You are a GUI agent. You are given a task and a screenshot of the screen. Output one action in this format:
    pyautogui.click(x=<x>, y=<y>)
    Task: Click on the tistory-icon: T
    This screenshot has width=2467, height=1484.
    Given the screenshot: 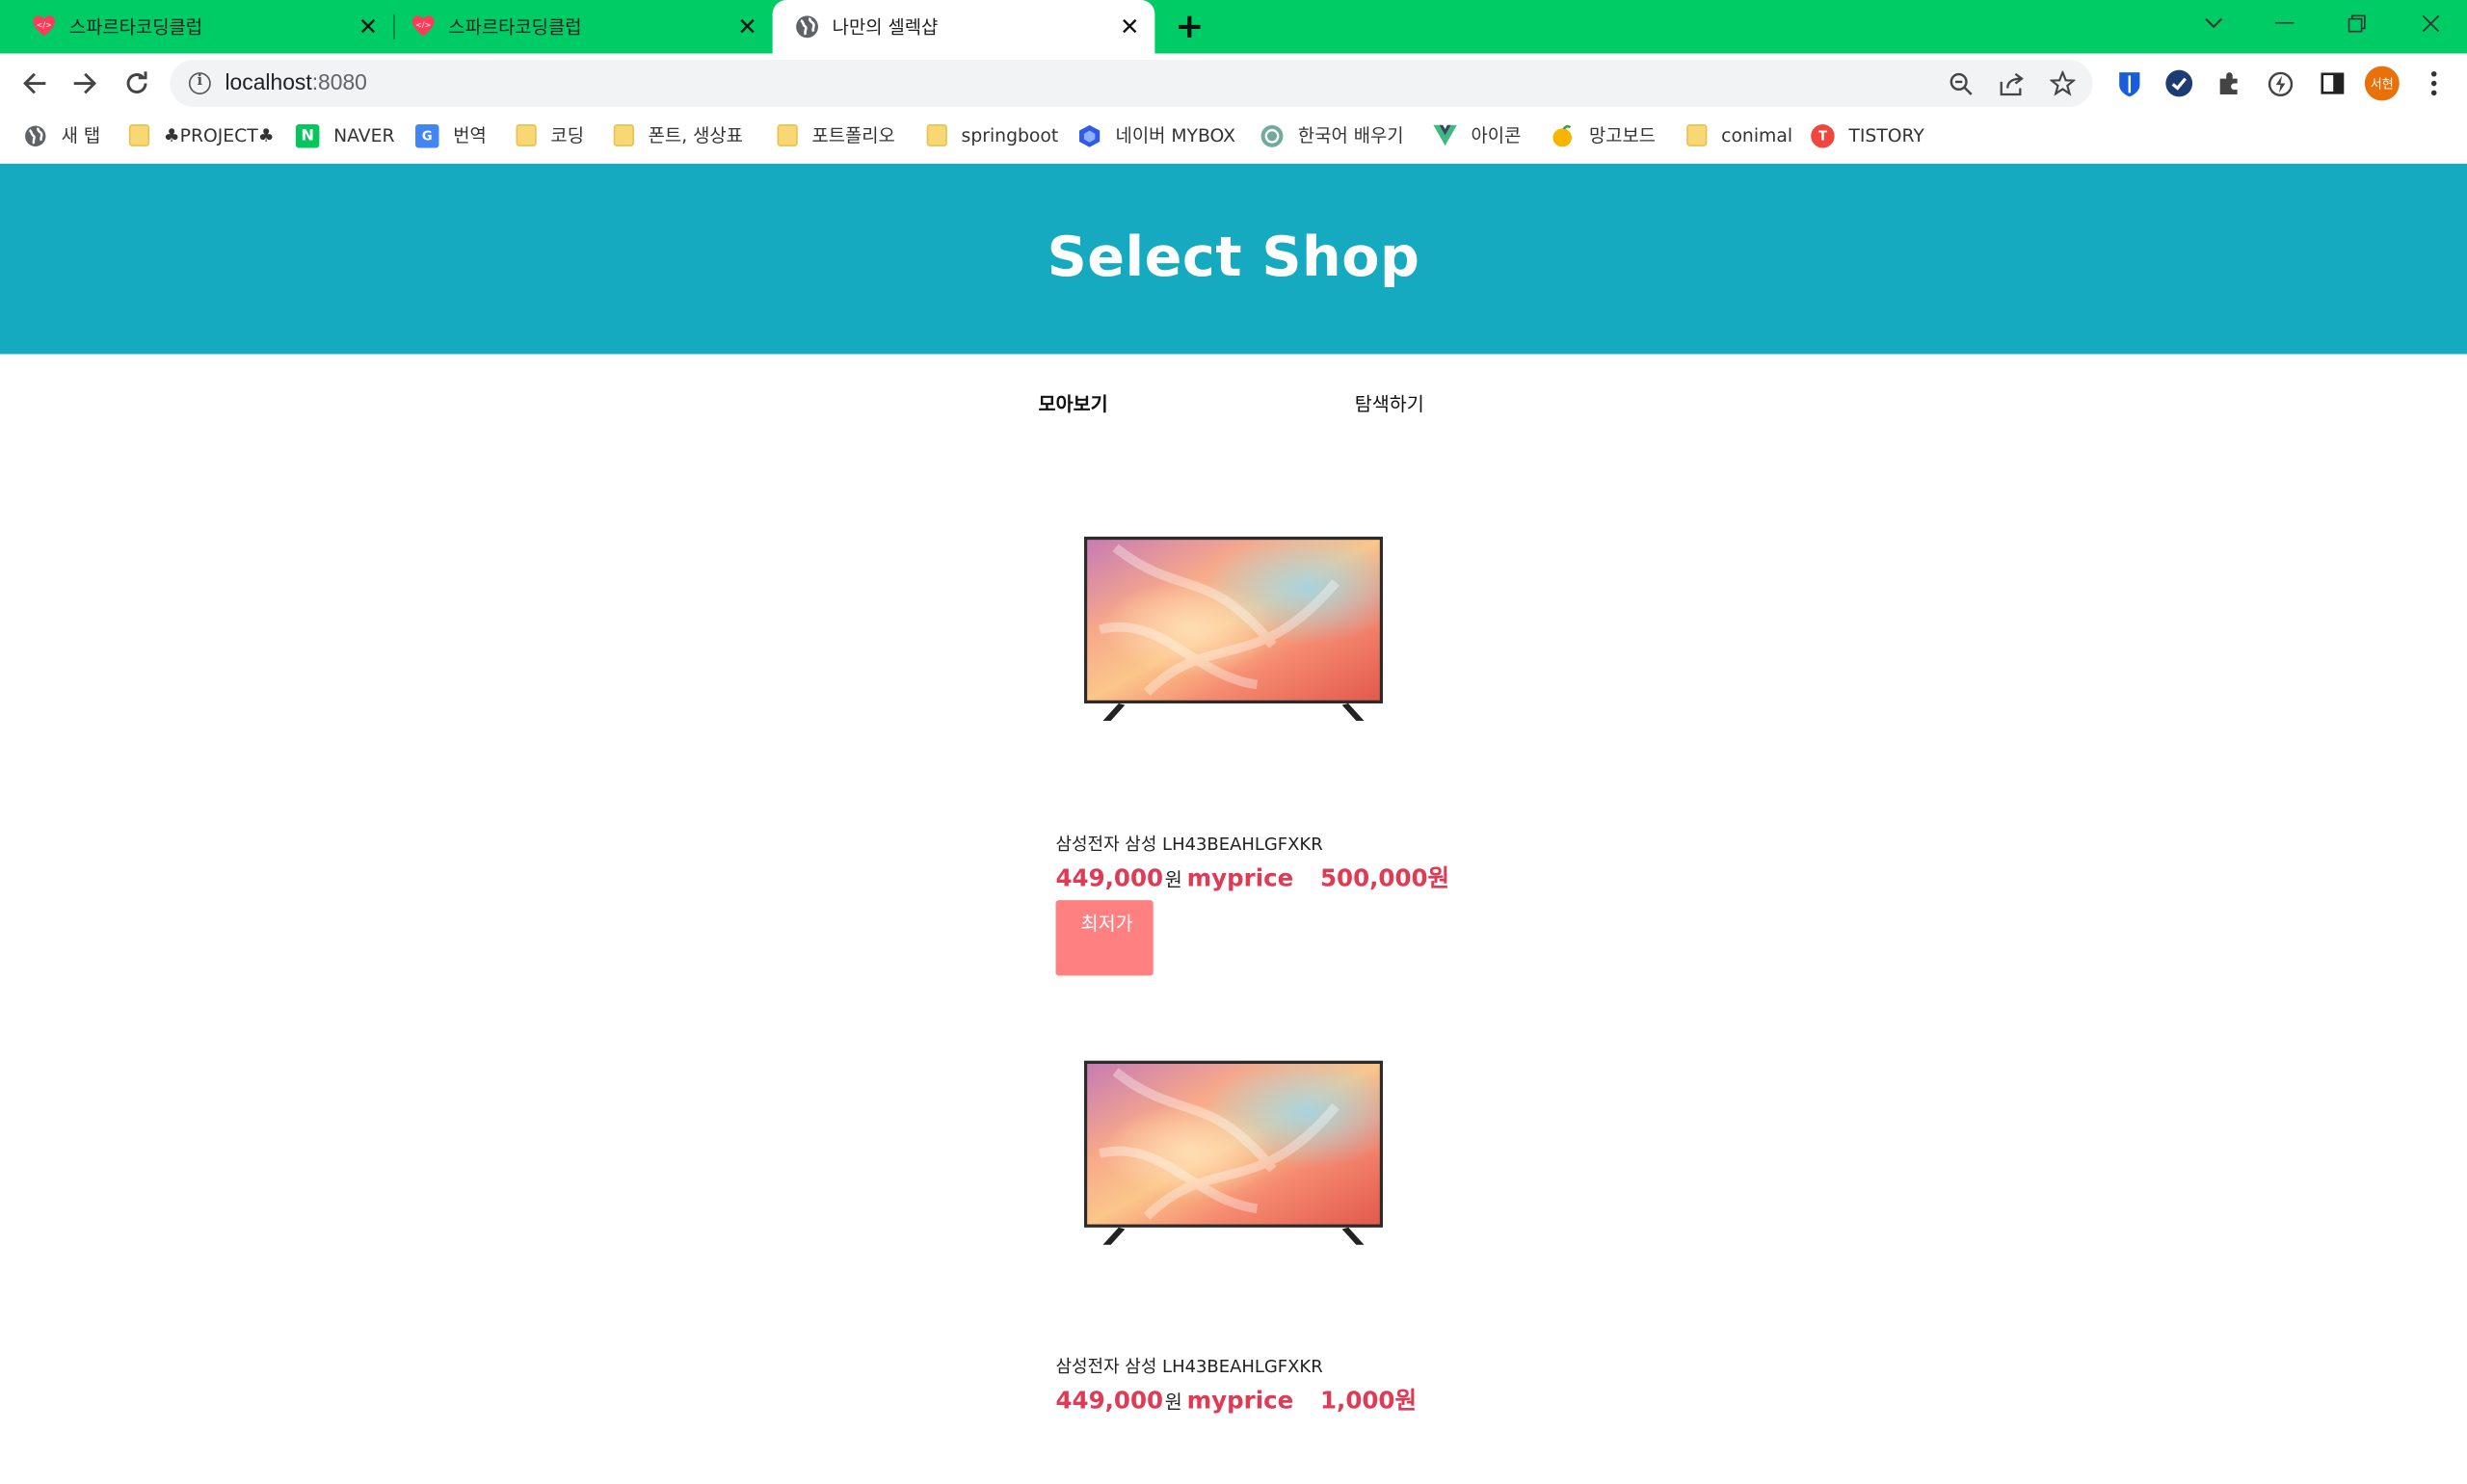 What is the action you would take?
    pyautogui.click(x=1823, y=135)
    